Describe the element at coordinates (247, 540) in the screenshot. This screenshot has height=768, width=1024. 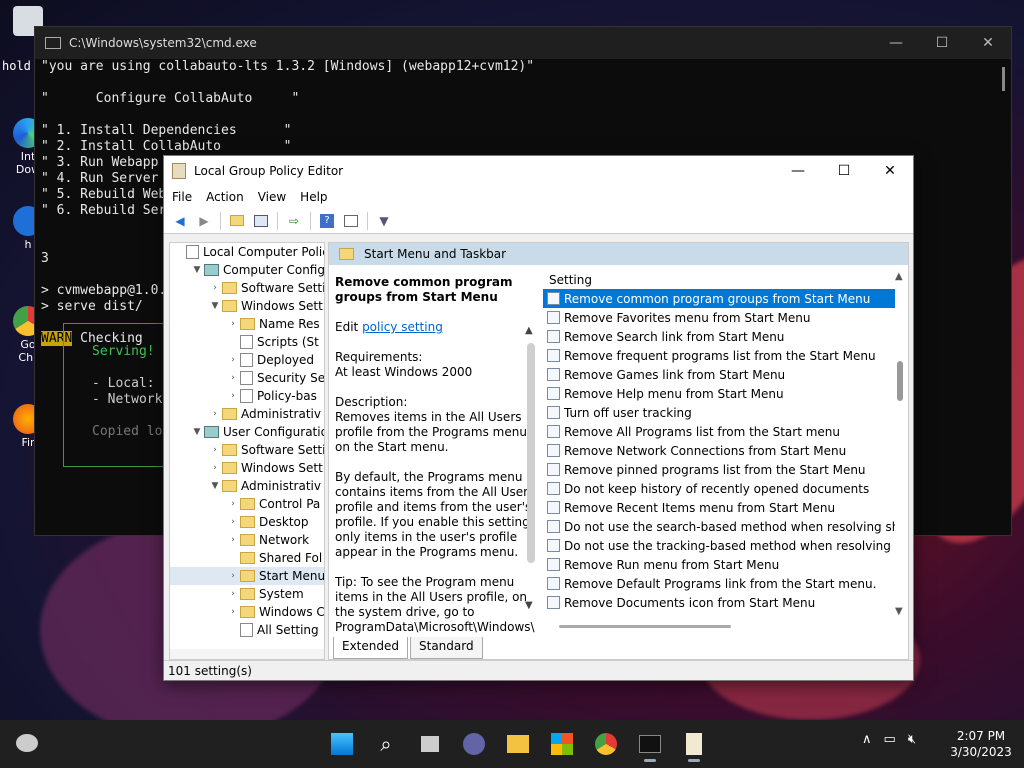
I see `tree-item: › Network` at that location.